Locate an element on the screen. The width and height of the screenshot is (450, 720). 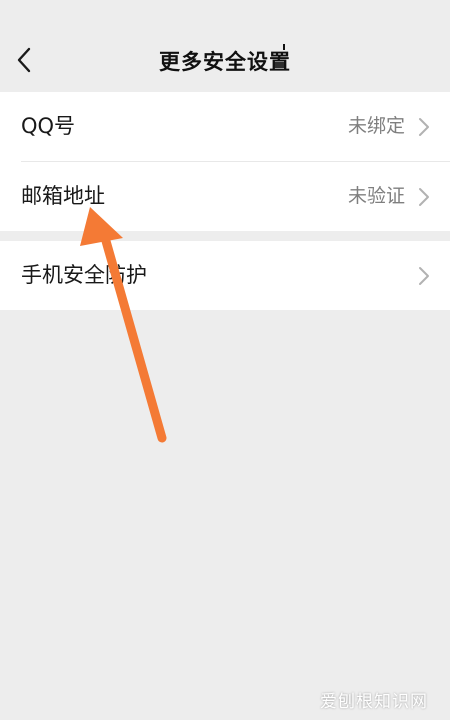
text-cursor-mark is located at coordinates (284, 47).